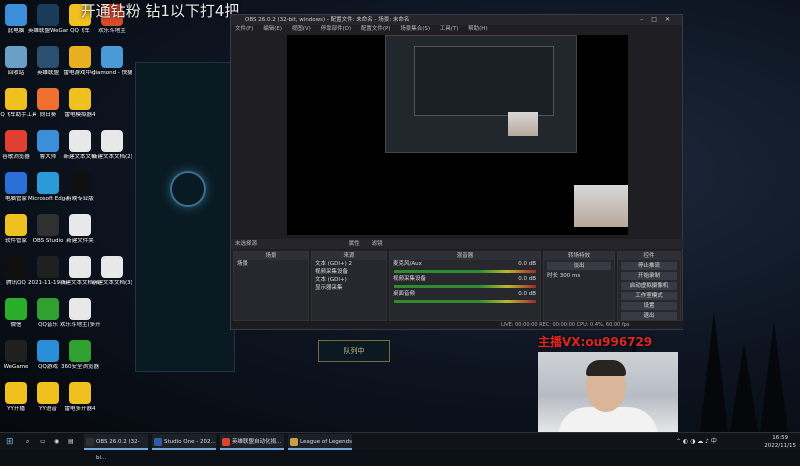  I want to click on transition-select: 淡出, so click(579, 266).